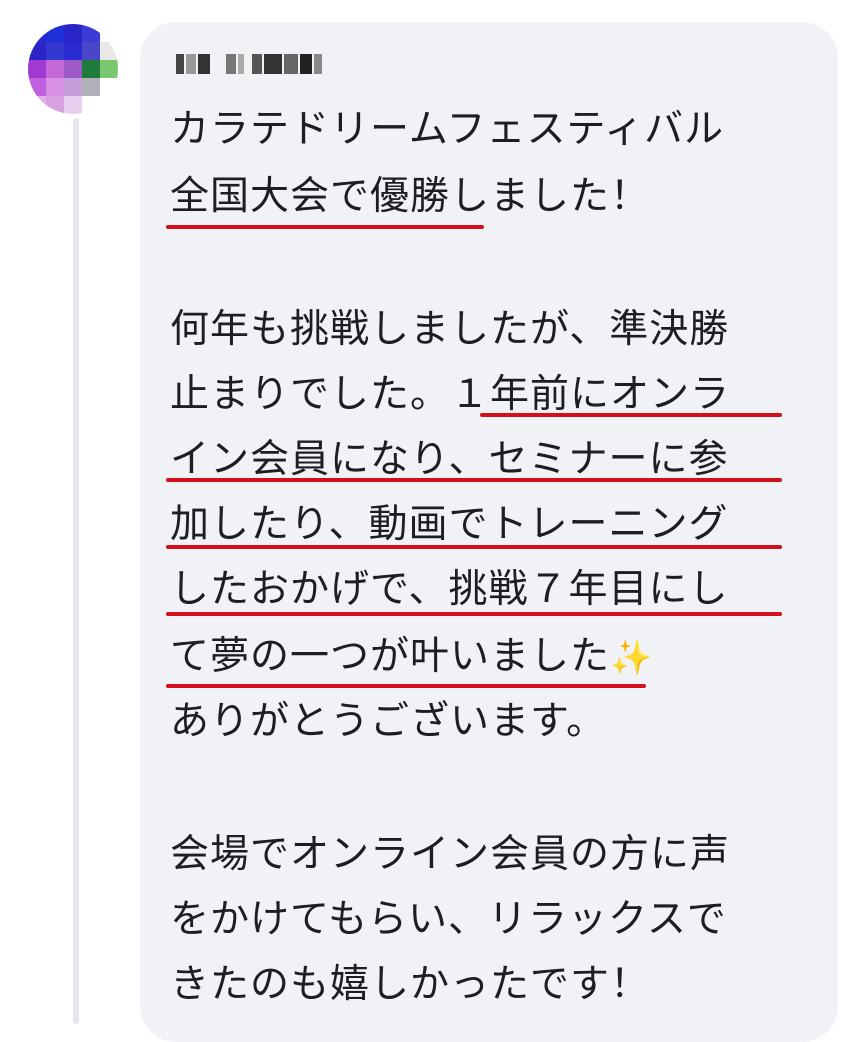 The width and height of the screenshot is (867, 1042). Describe the element at coordinates (390, 656) in the screenshot. I see `comment-line-8-text: て夢の一つが叶いました` at that location.